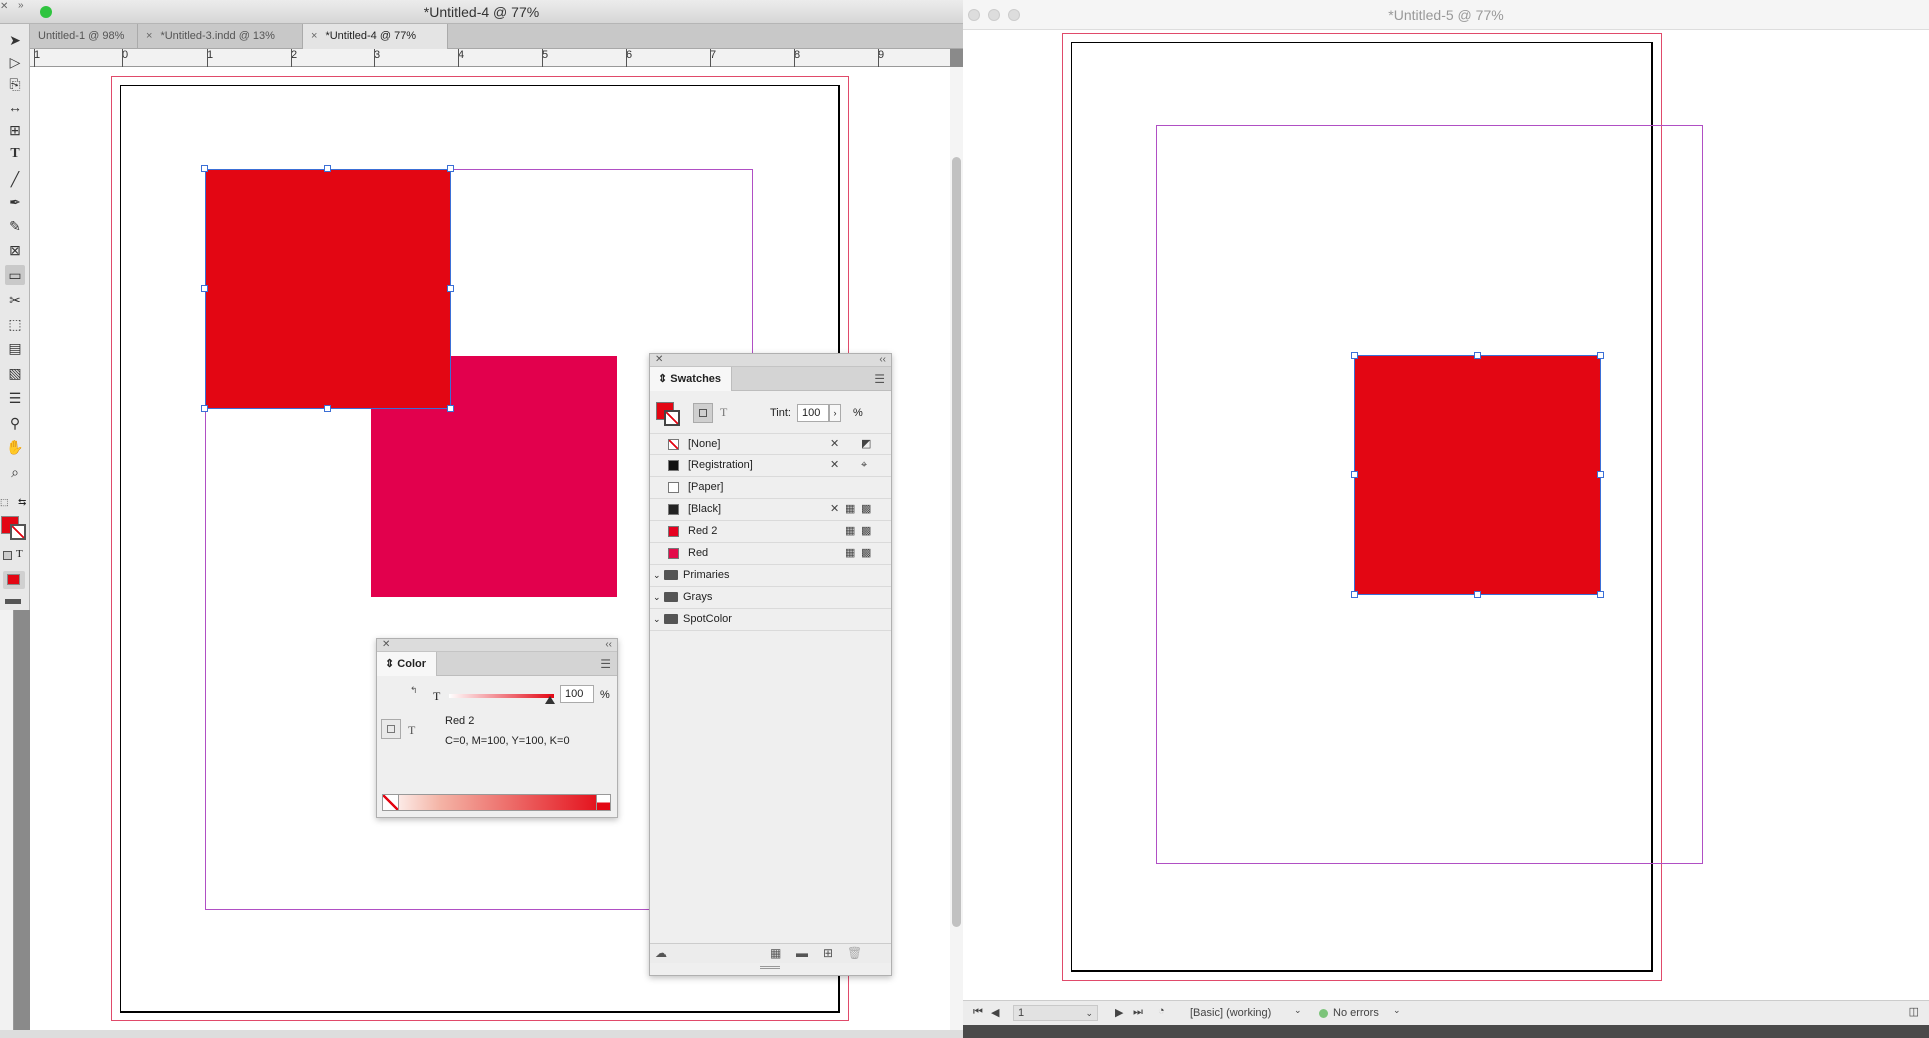 Image resolution: width=1929 pixels, height=1038 pixels. Describe the element at coordinates (496, 802) in the screenshot. I see `color-ramp` at that location.